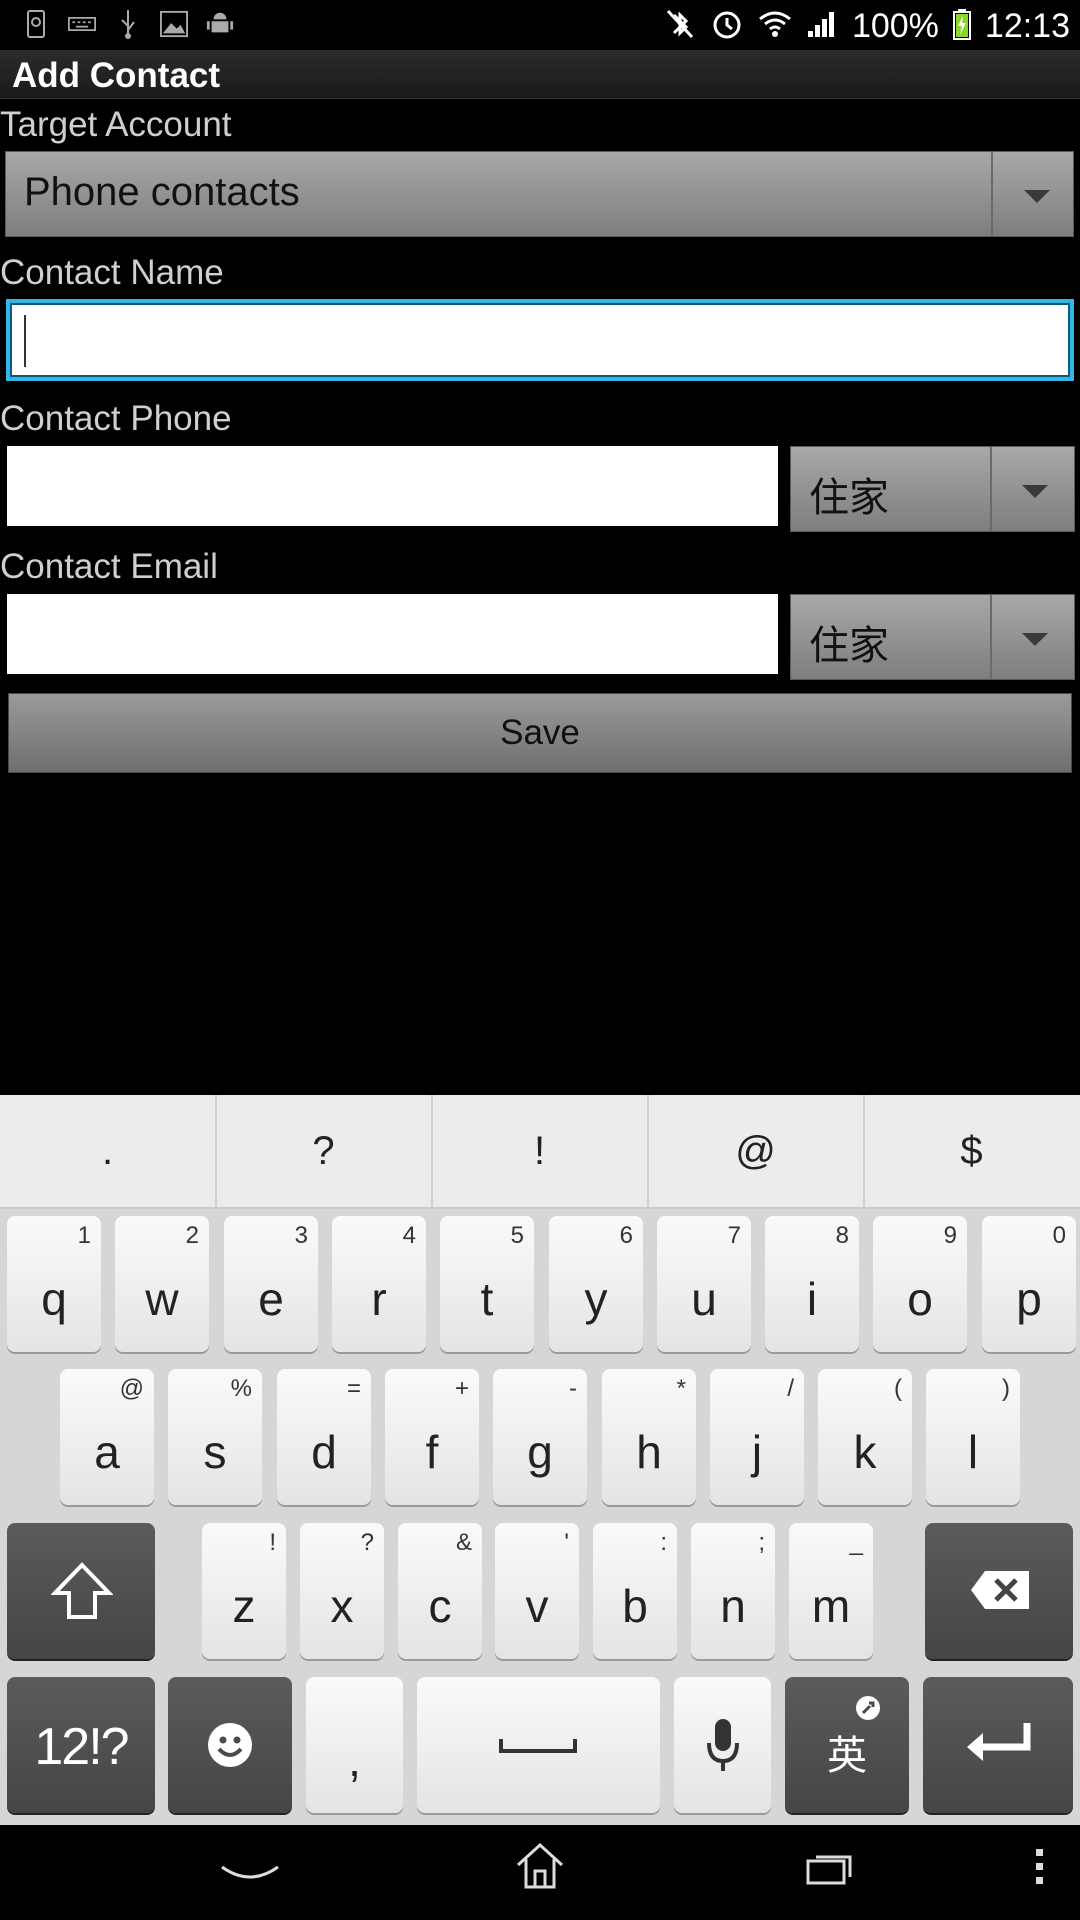 The width and height of the screenshot is (1080, 1920). I want to click on suggestion-exclaim: !, so click(540, 1151).